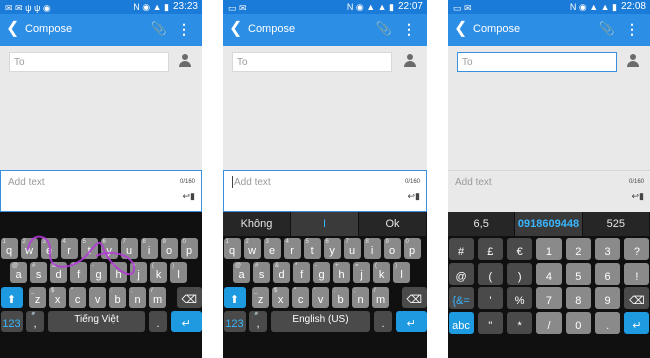  I want to click on key-n: ; n, so click(361, 297).